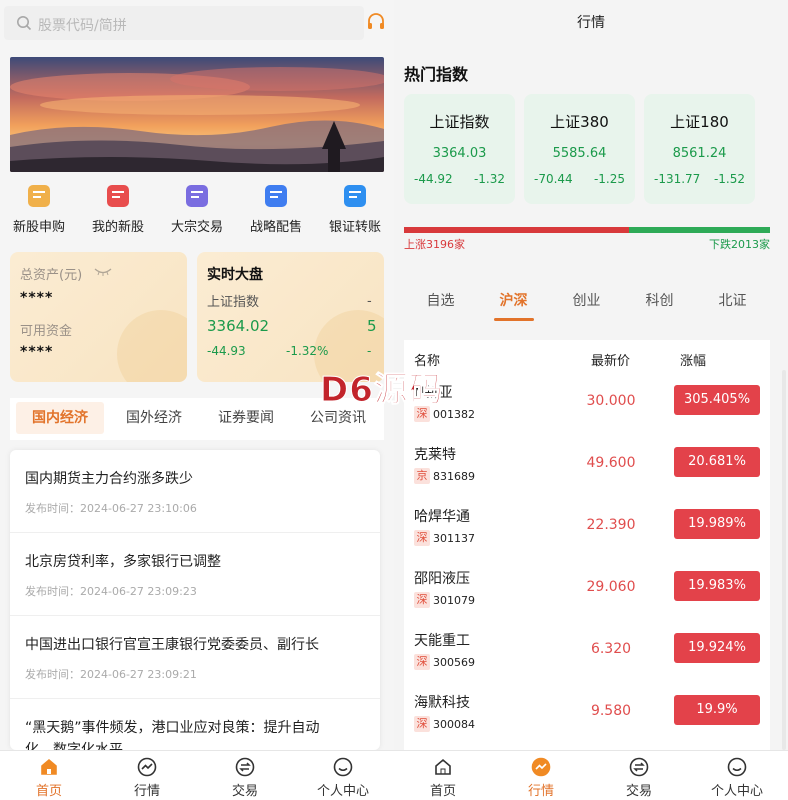 The width and height of the screenshot is (788, 800). Describe the element at coordinates (434, 244) in the screenshot. I see `advance-count: 上涨3196家` at that location.